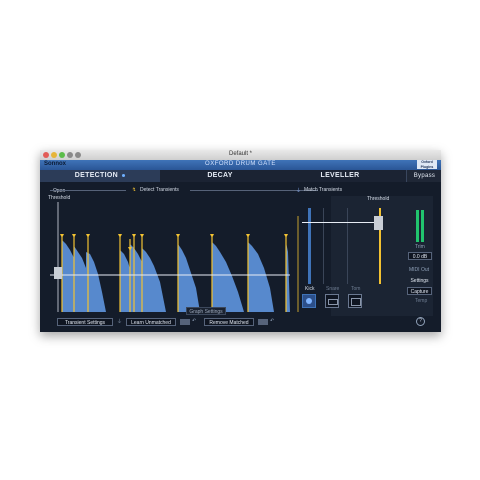 The image size is (480, 480). Describe the element at coordinates (419, 281) in the screenshot. I see `midi-settings-button: Settings` at that location.